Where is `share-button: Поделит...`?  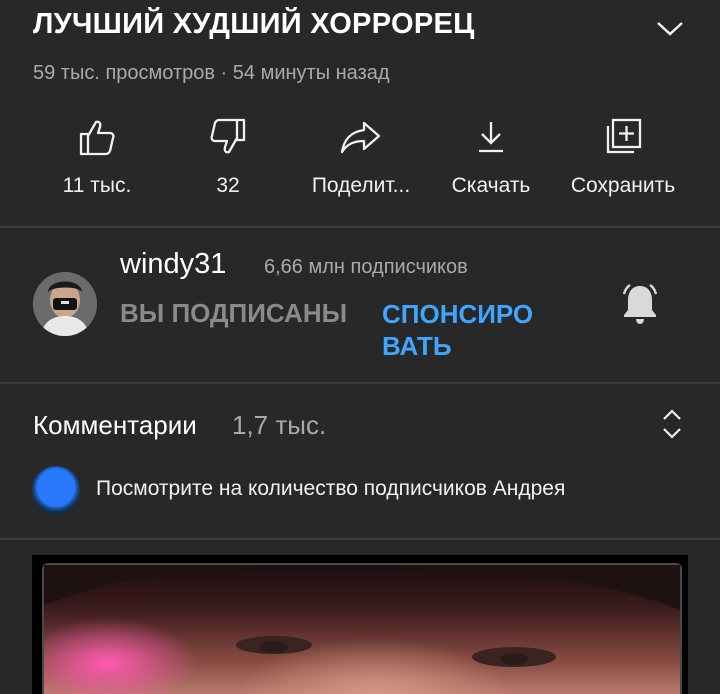 share-button: Поделит... is located at coordinates (361, 156).